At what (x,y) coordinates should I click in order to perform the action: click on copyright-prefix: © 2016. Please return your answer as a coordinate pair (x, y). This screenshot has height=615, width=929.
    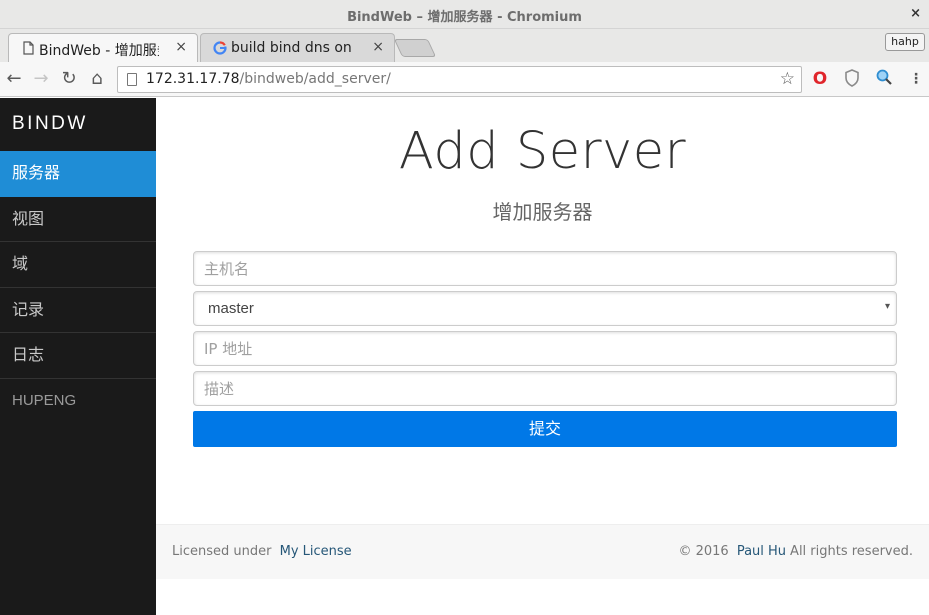
    Looking at the image, I should click on (703, 551).